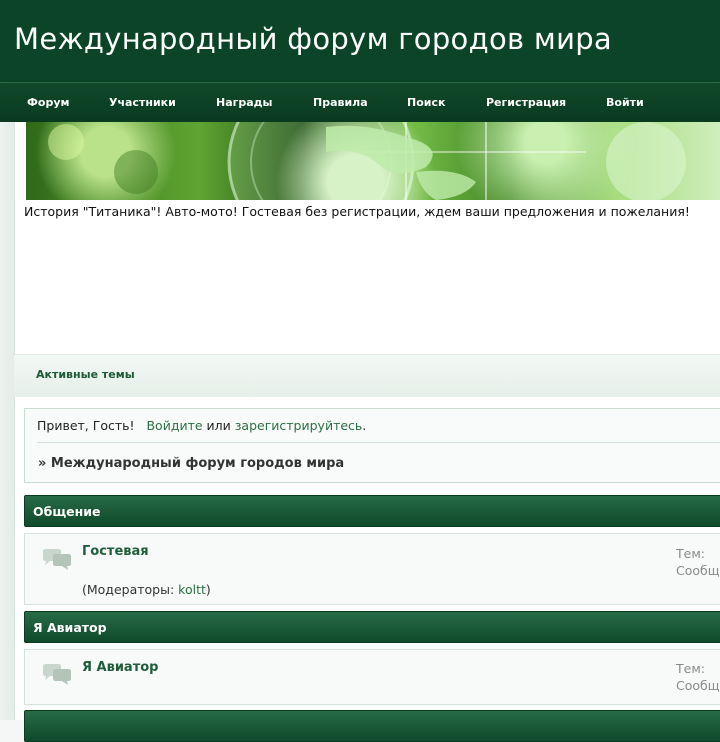 This screenshot has height=742, width=720. I want to click on category-title: Общение, so click(67, 511).